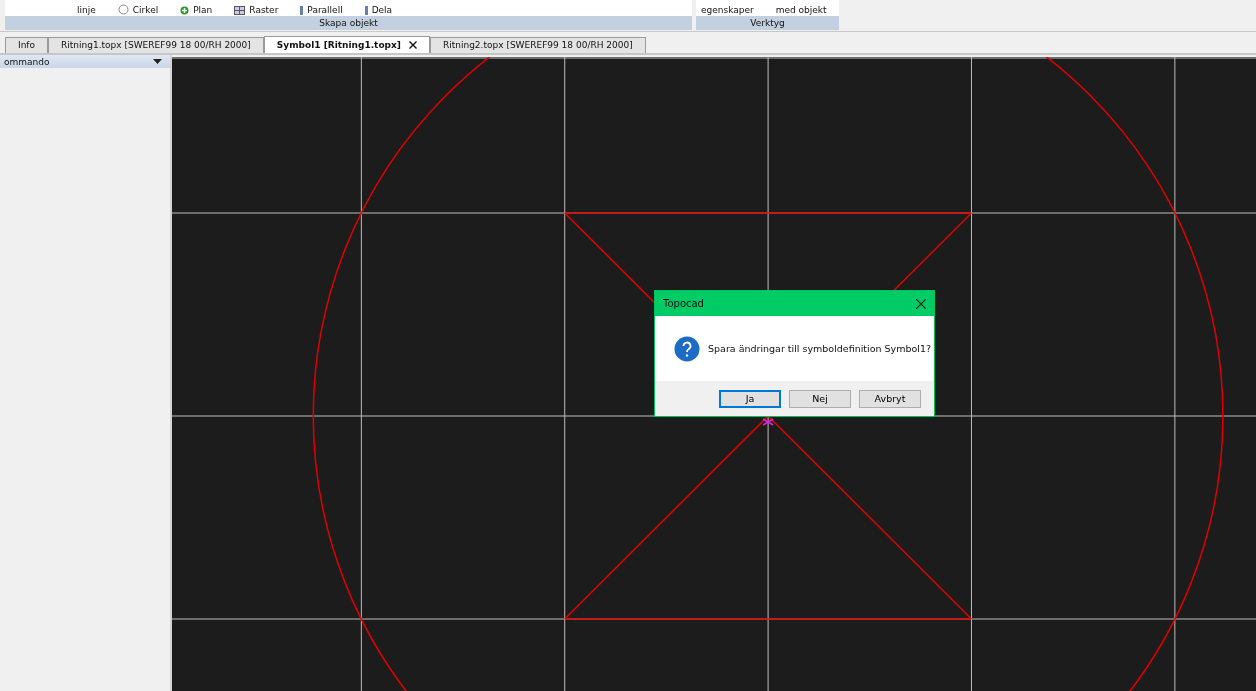 This screenshot has width=1256, height=691. Describe the element at coordinates (27, 61) in the screenshot. I see `panel-title: ommando` at that location.